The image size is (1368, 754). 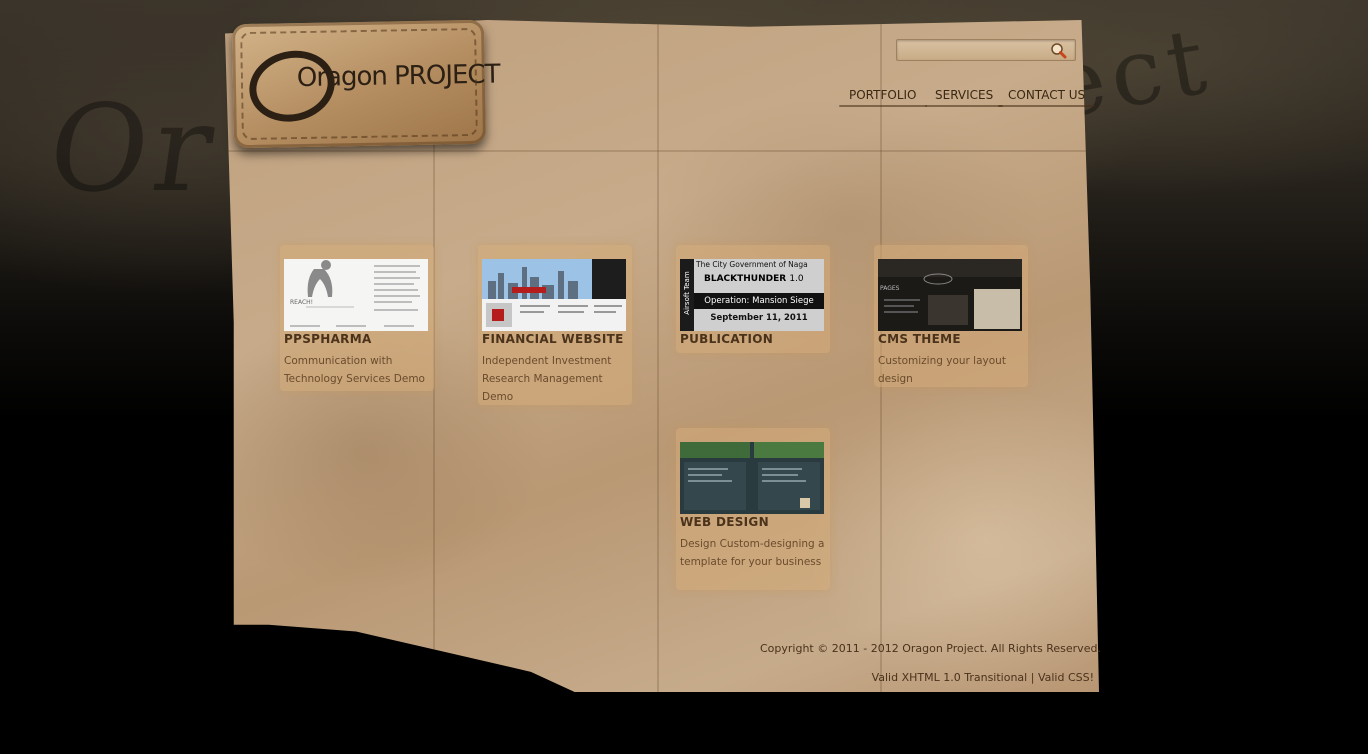 What do you see at coordinates (292, 86) in the screenshot?
I see `logo-o-ring` at bounding box center [292, 86].